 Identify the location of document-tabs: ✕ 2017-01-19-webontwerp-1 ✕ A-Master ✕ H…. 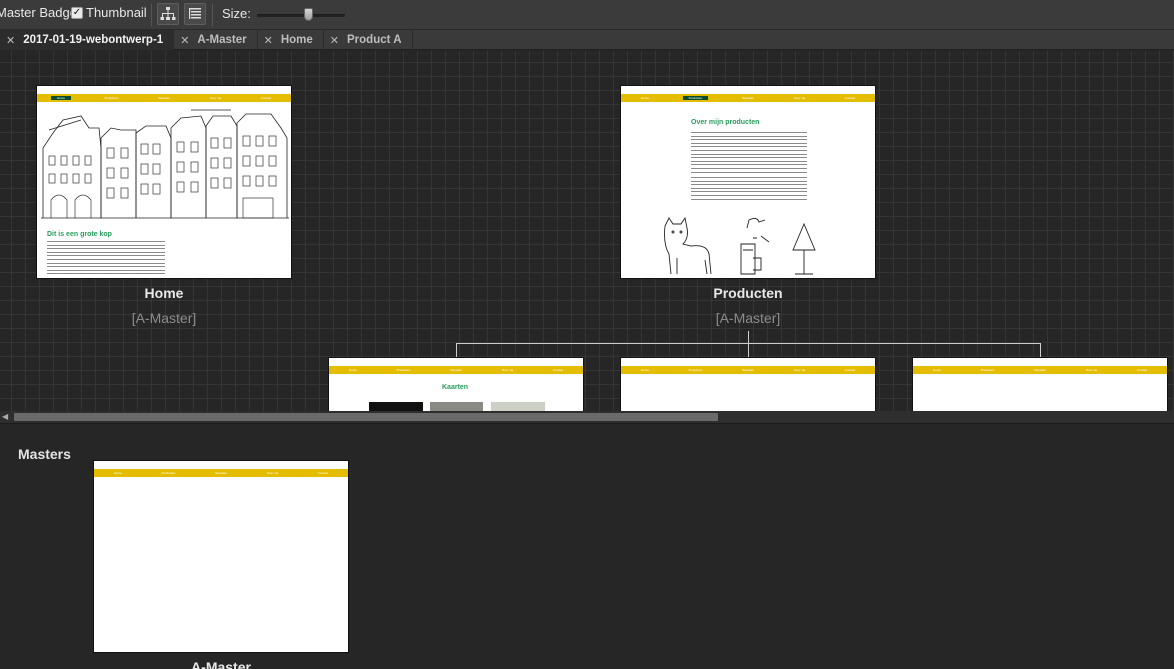
(587, 40).